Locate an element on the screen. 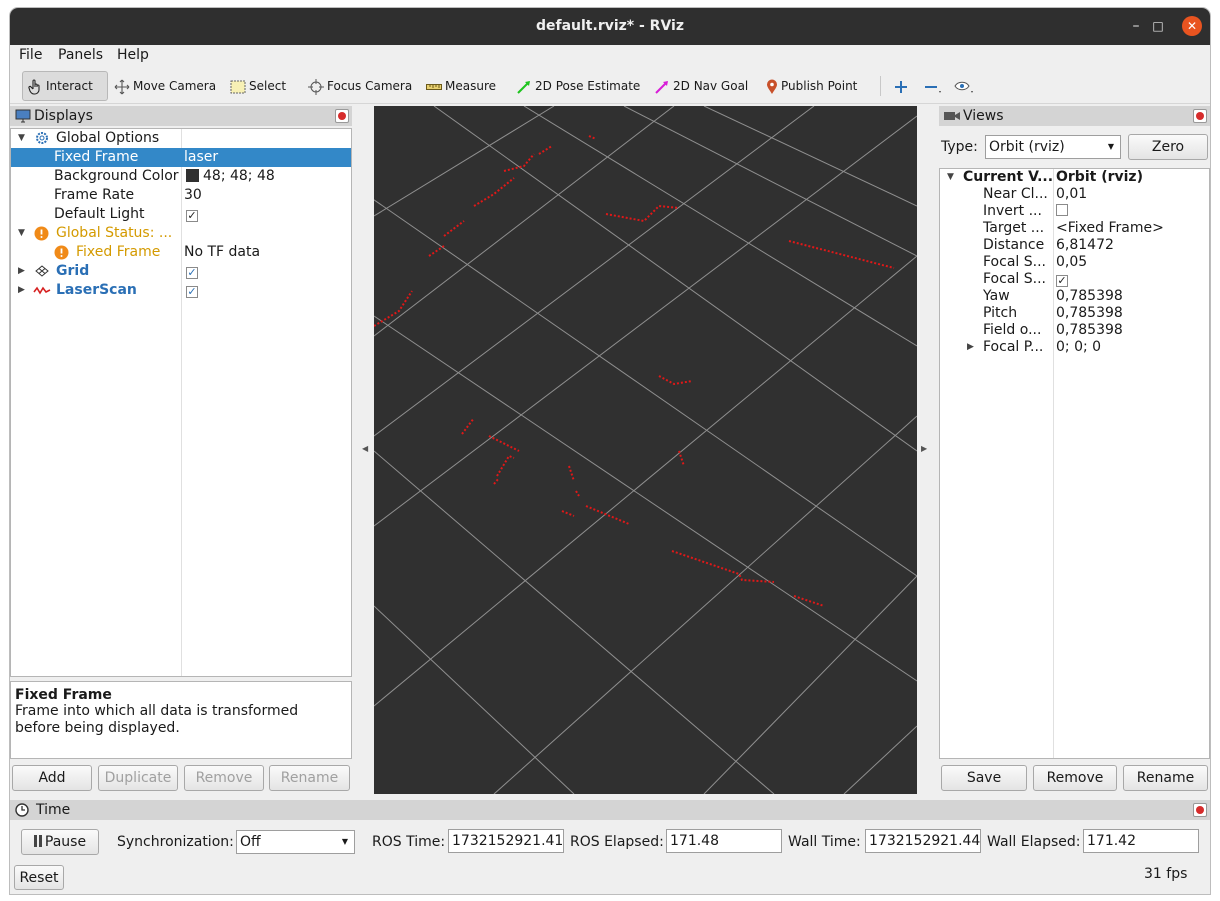 This screenshot has height=901, width=1220. views-close-button is located at coordinates (1200, 116).